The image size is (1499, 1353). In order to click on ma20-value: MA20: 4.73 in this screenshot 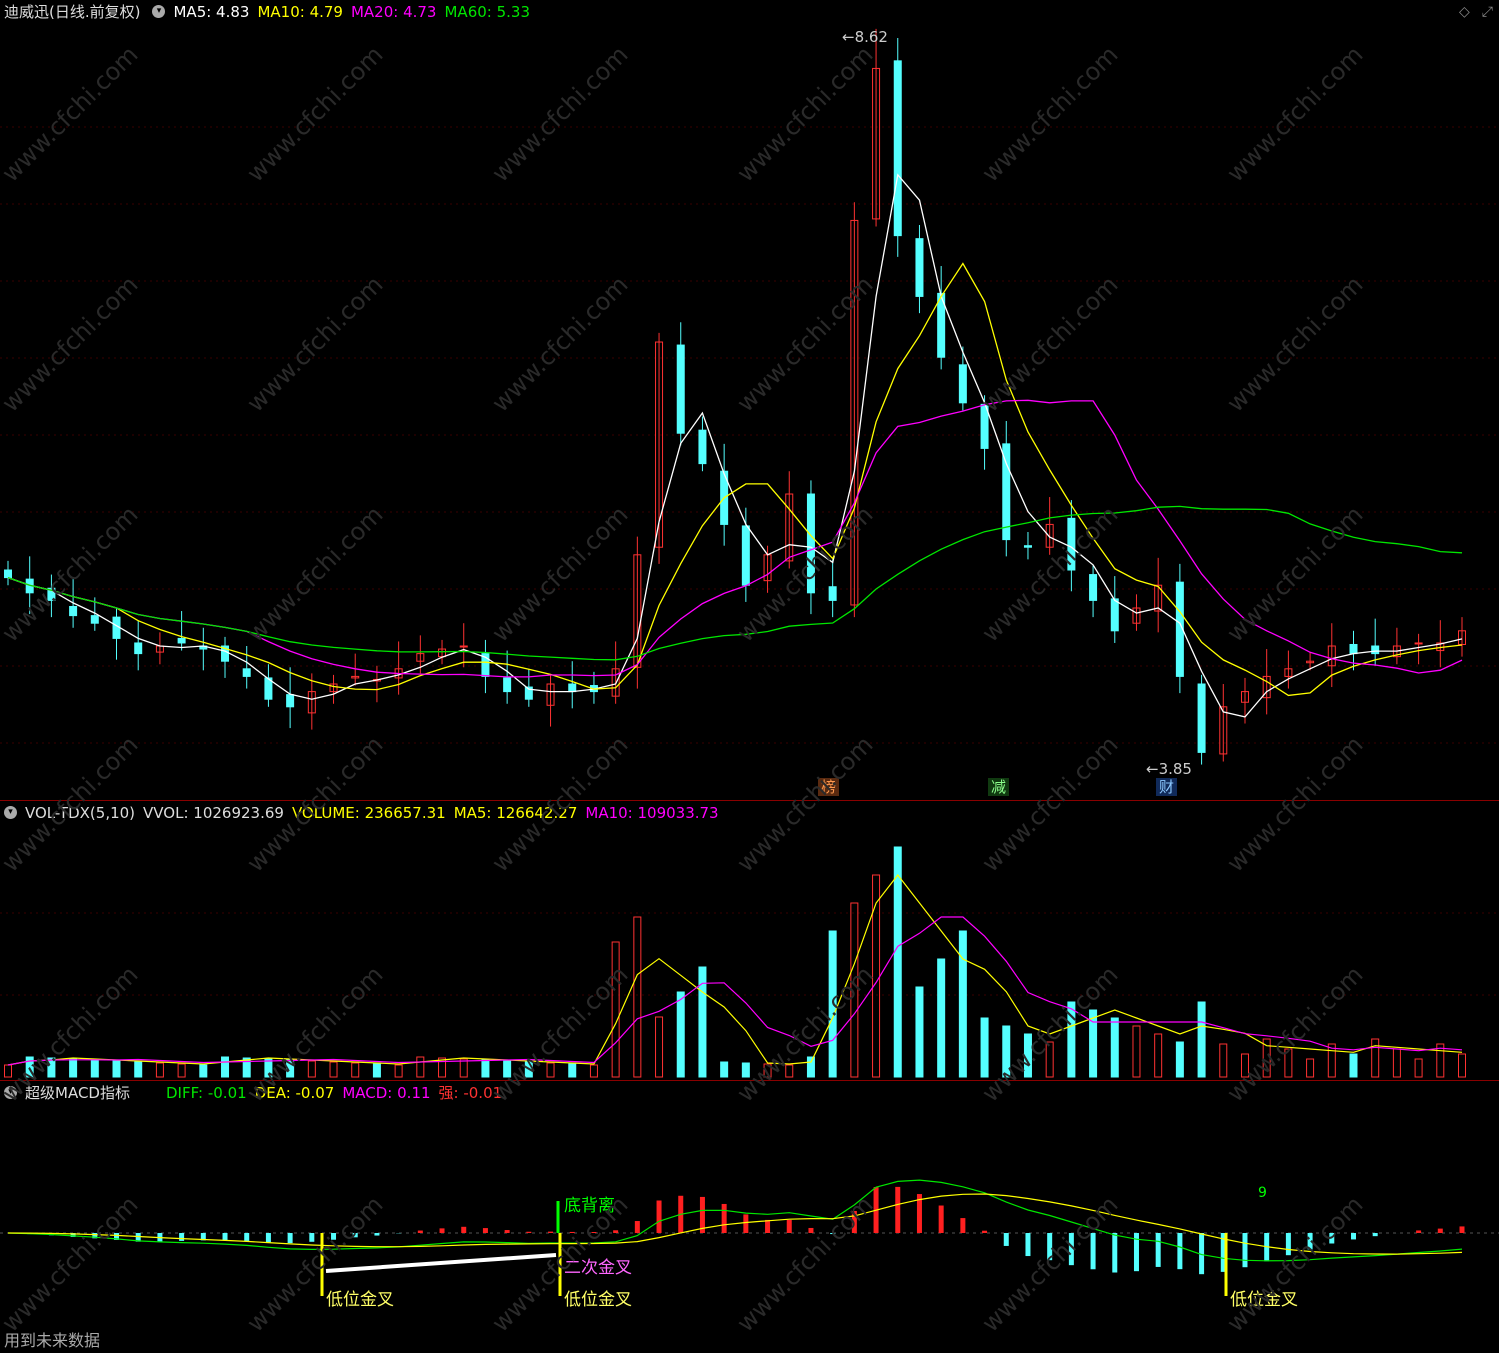, I will do `click(394, 12)`.